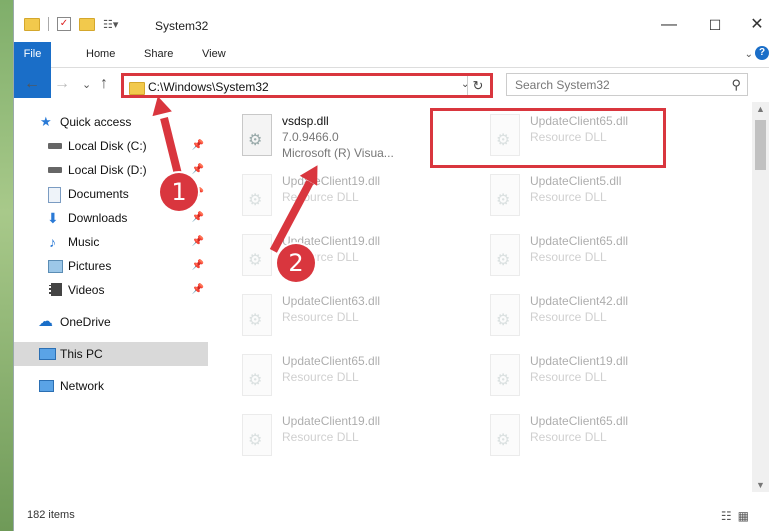 This screenshot has width=769, height=531. What do you see at coordinates (749, 54) in the screenshot?
I see `expand-ribbon-icon: ⌄` at bounding box center [749, 54].